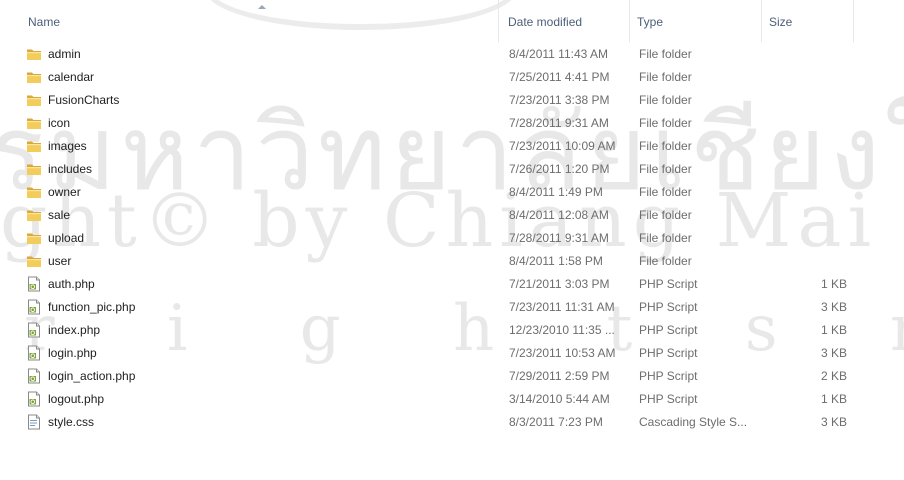 This screenshot has height=480, width=904. Describe the element at coordinates (559, 169) in the screenshot. I see `file-date-modified: 7/26/2011 1:20 PM` at that location.